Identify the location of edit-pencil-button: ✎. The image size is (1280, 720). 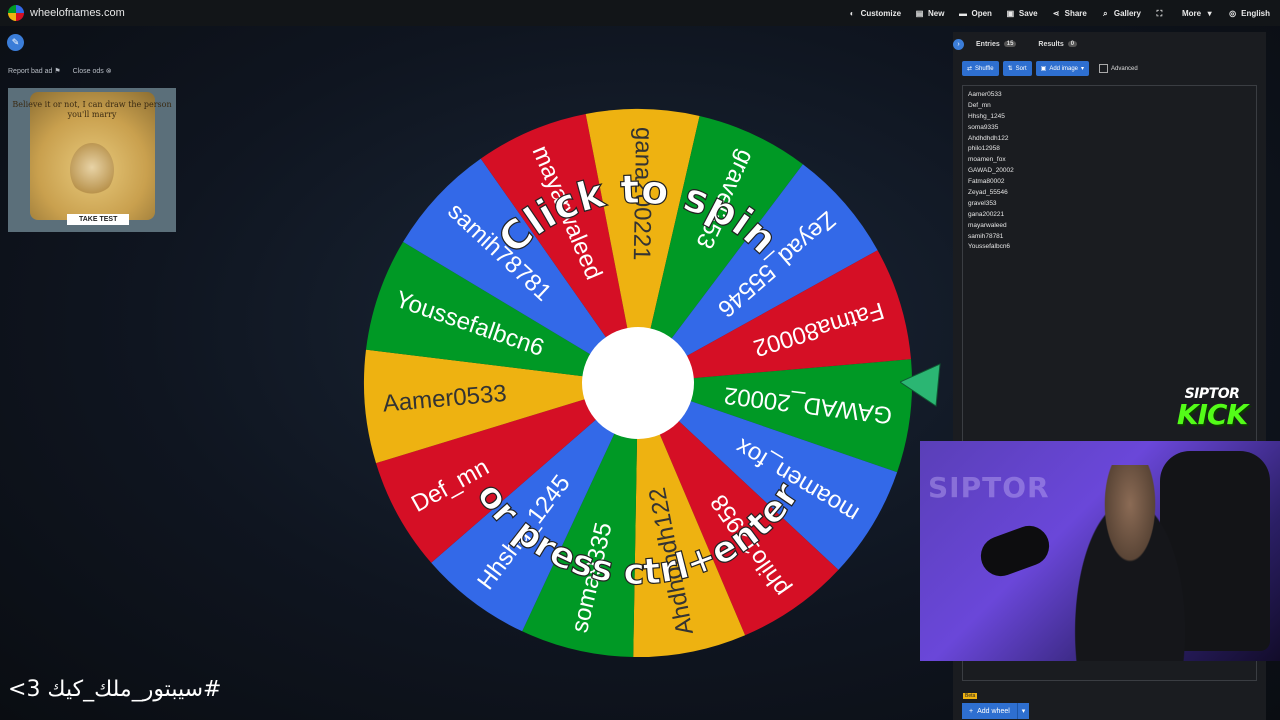
(15, 42).